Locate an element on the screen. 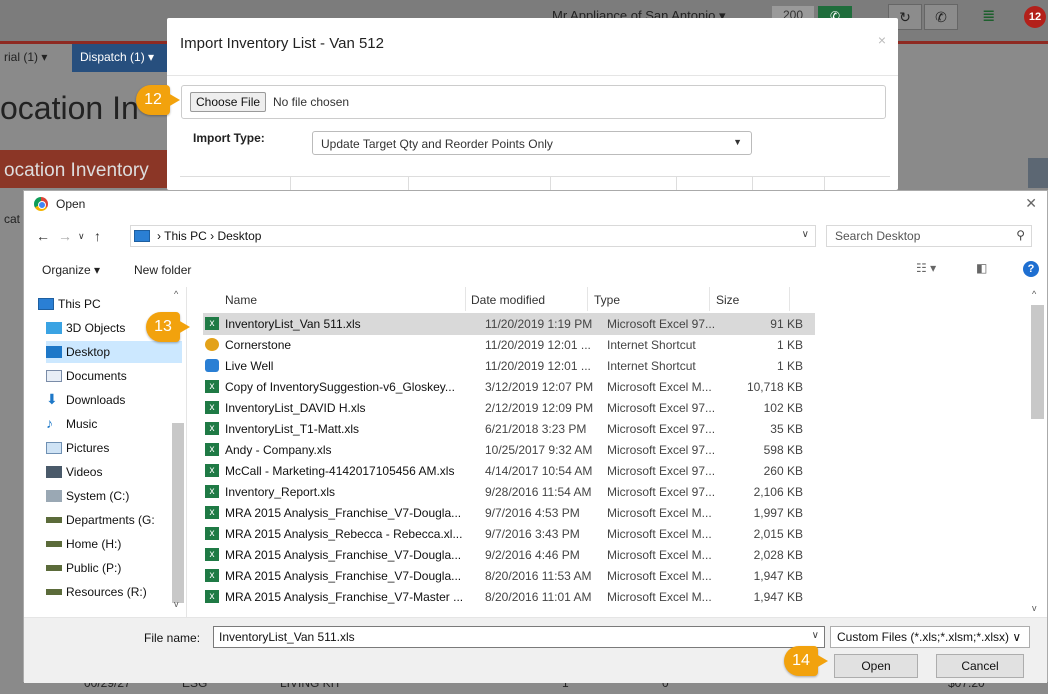  file-size: 35 KB is located at coordinates (786, 429).